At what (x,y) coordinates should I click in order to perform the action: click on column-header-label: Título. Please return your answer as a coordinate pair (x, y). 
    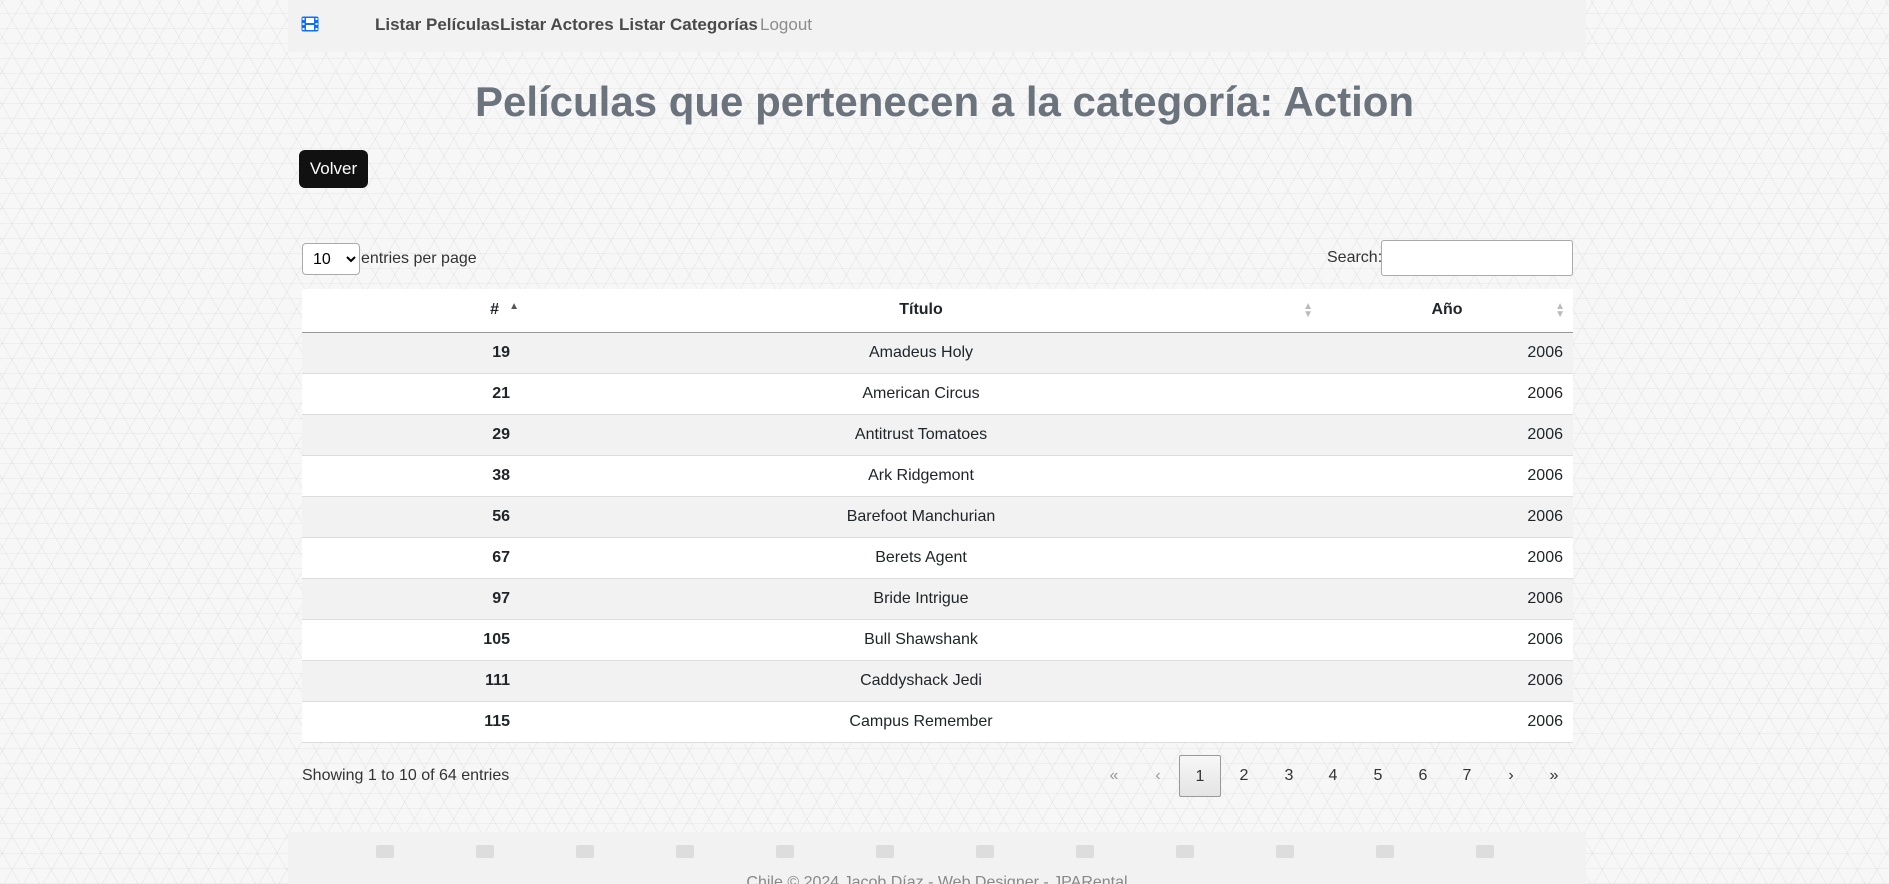
    Looking at the image, I should click on (921, 310).